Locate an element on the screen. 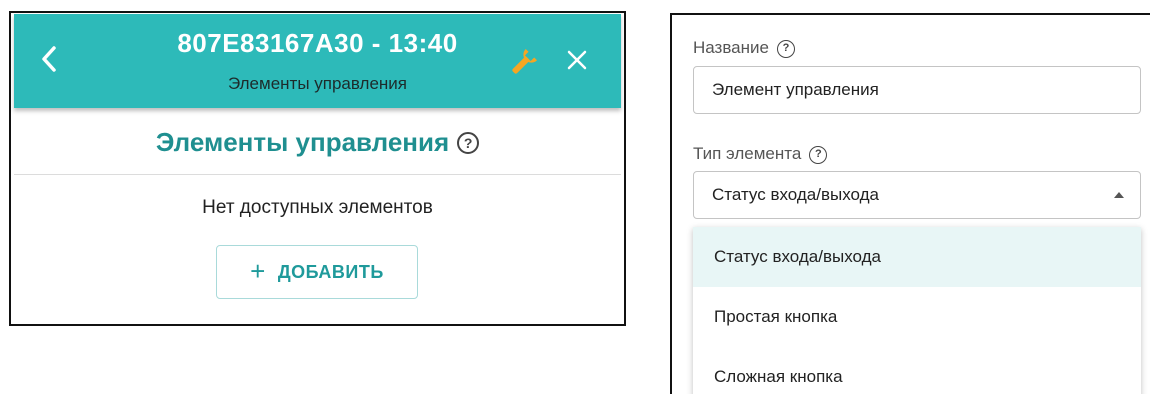  section-heading: Элементы управления? is located at coordinates (317, 142).